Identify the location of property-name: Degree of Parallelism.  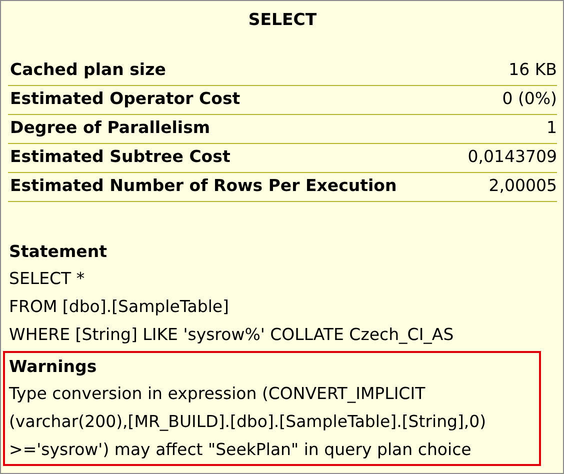
(110, 128).